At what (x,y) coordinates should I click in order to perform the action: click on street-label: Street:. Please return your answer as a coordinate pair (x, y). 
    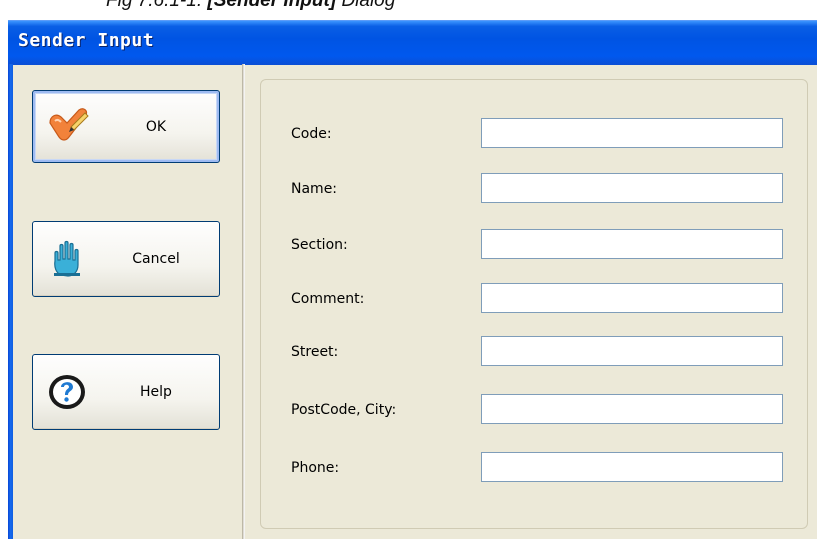
    Looking at the image, I should click on (315, 352).